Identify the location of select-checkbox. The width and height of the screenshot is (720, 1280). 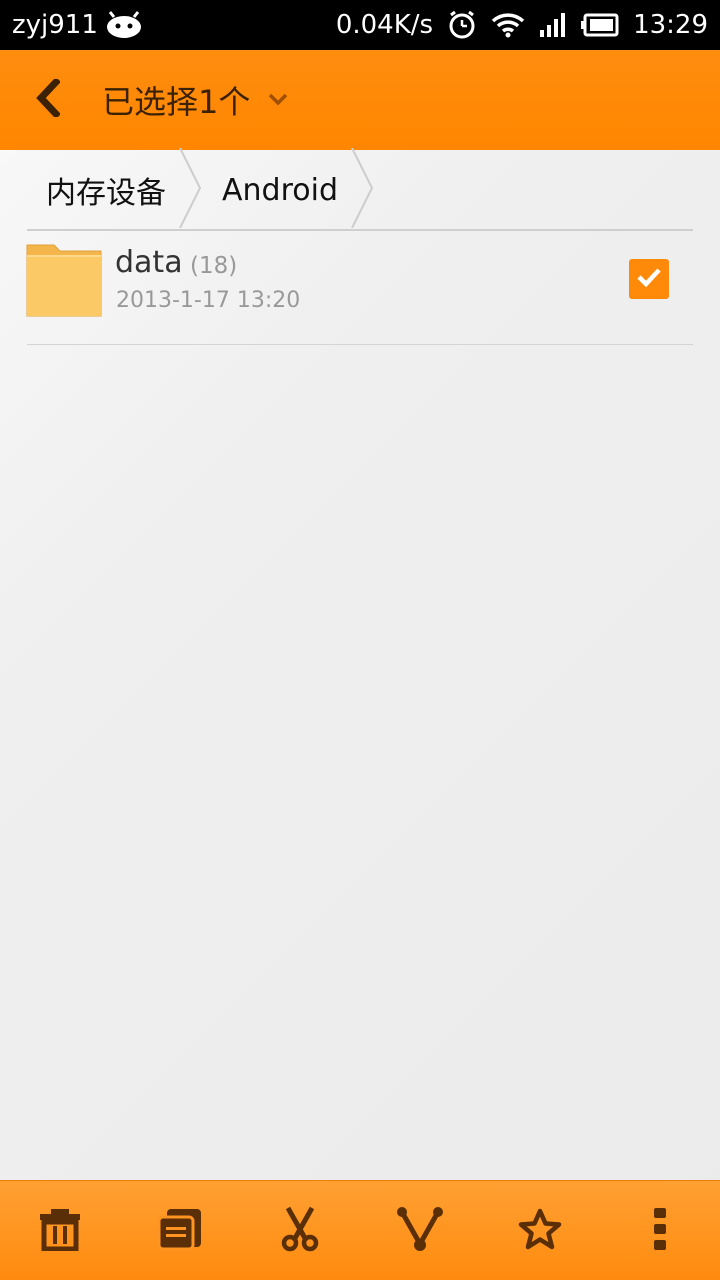
(649, 279).